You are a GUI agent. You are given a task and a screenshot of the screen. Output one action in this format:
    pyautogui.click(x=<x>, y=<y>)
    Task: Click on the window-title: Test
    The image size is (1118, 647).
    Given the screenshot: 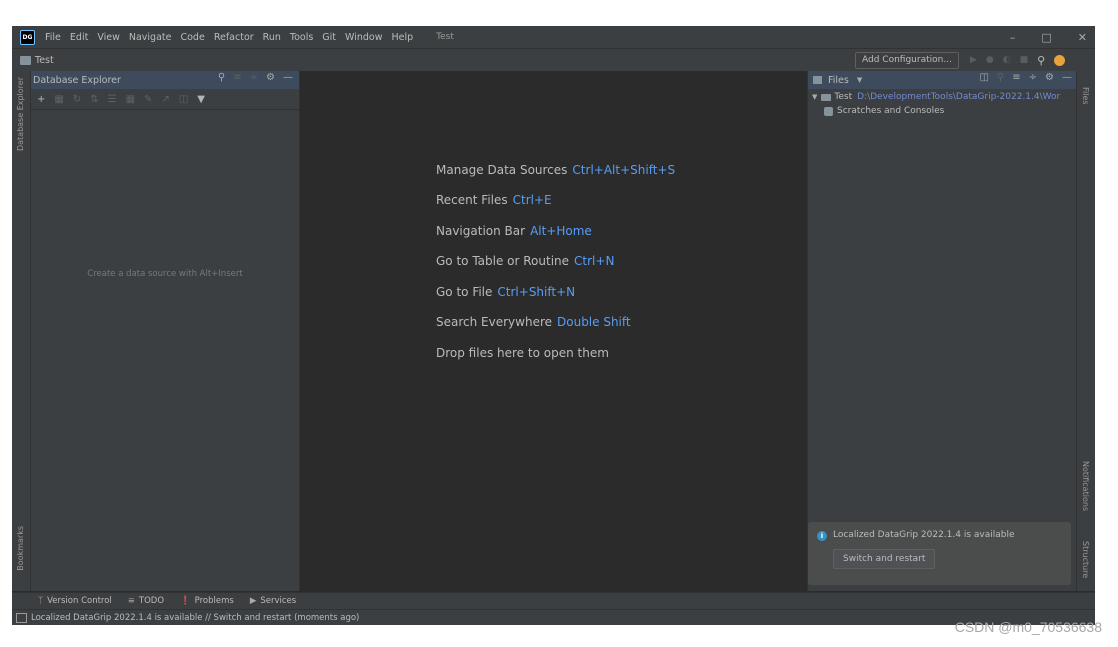 What is the action you would take?
    pyautogui.click(x=445, y=37)
    